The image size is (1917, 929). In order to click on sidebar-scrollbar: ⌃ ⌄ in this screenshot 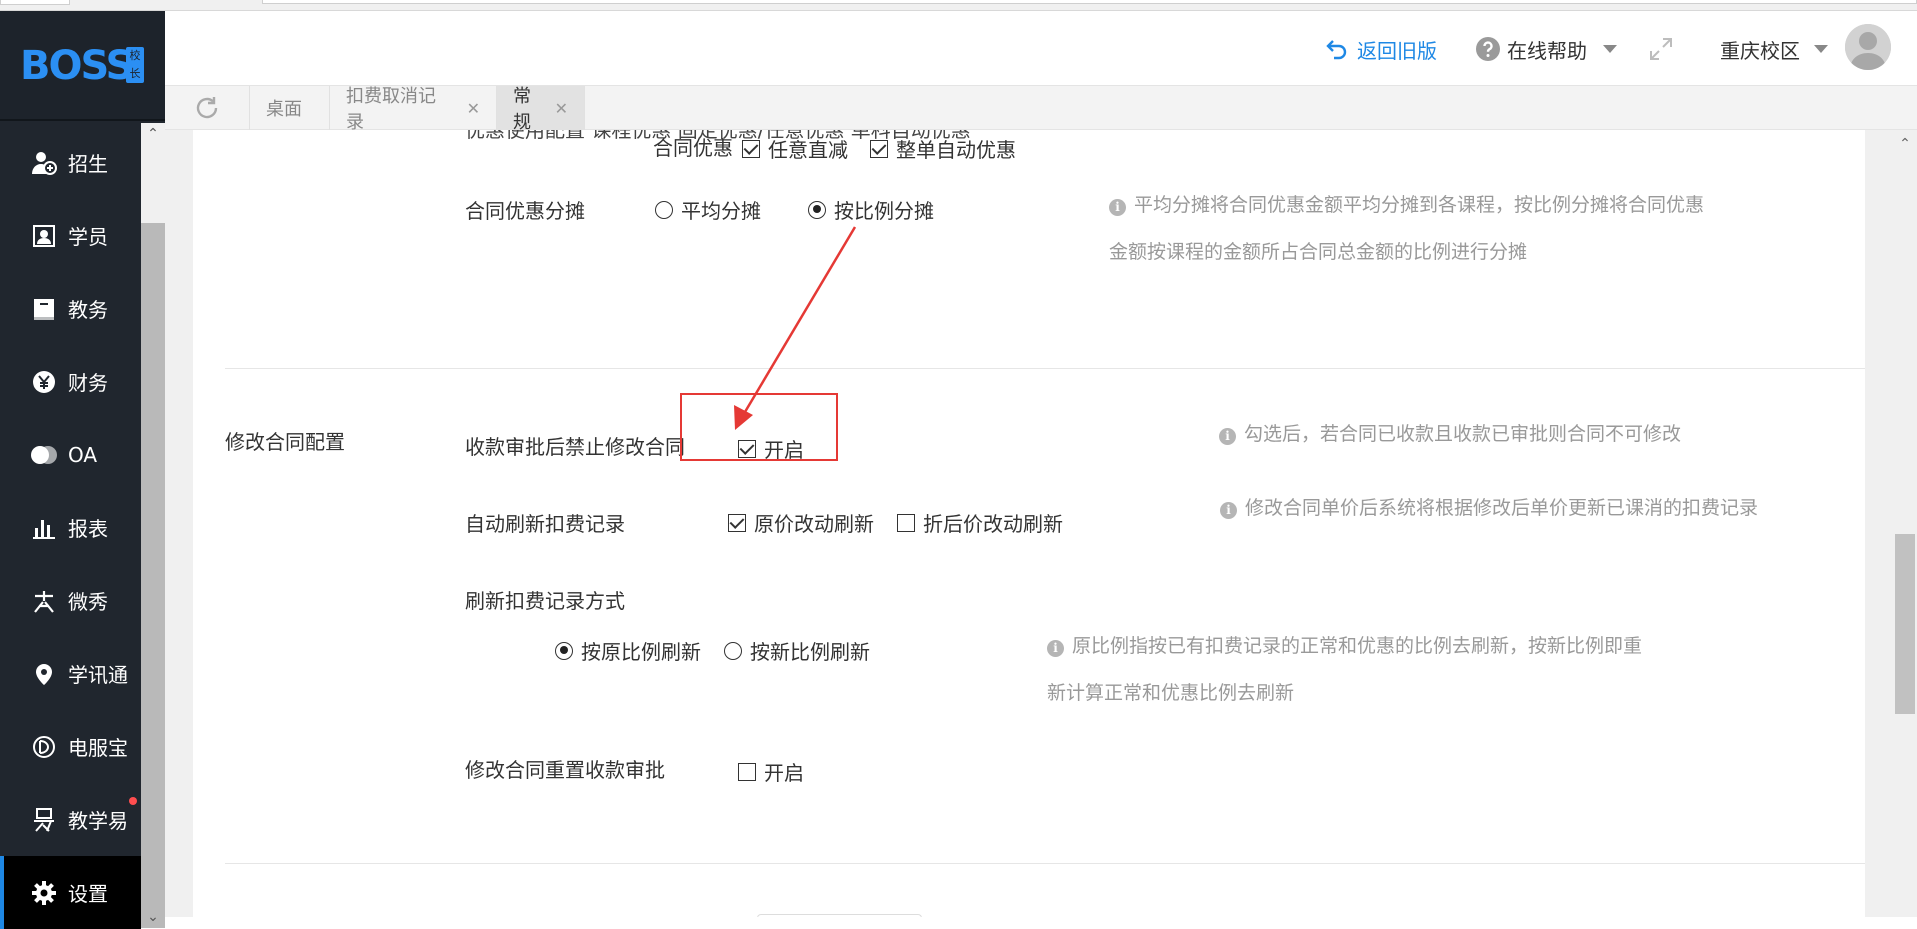, I will do `click(153, 525)`.